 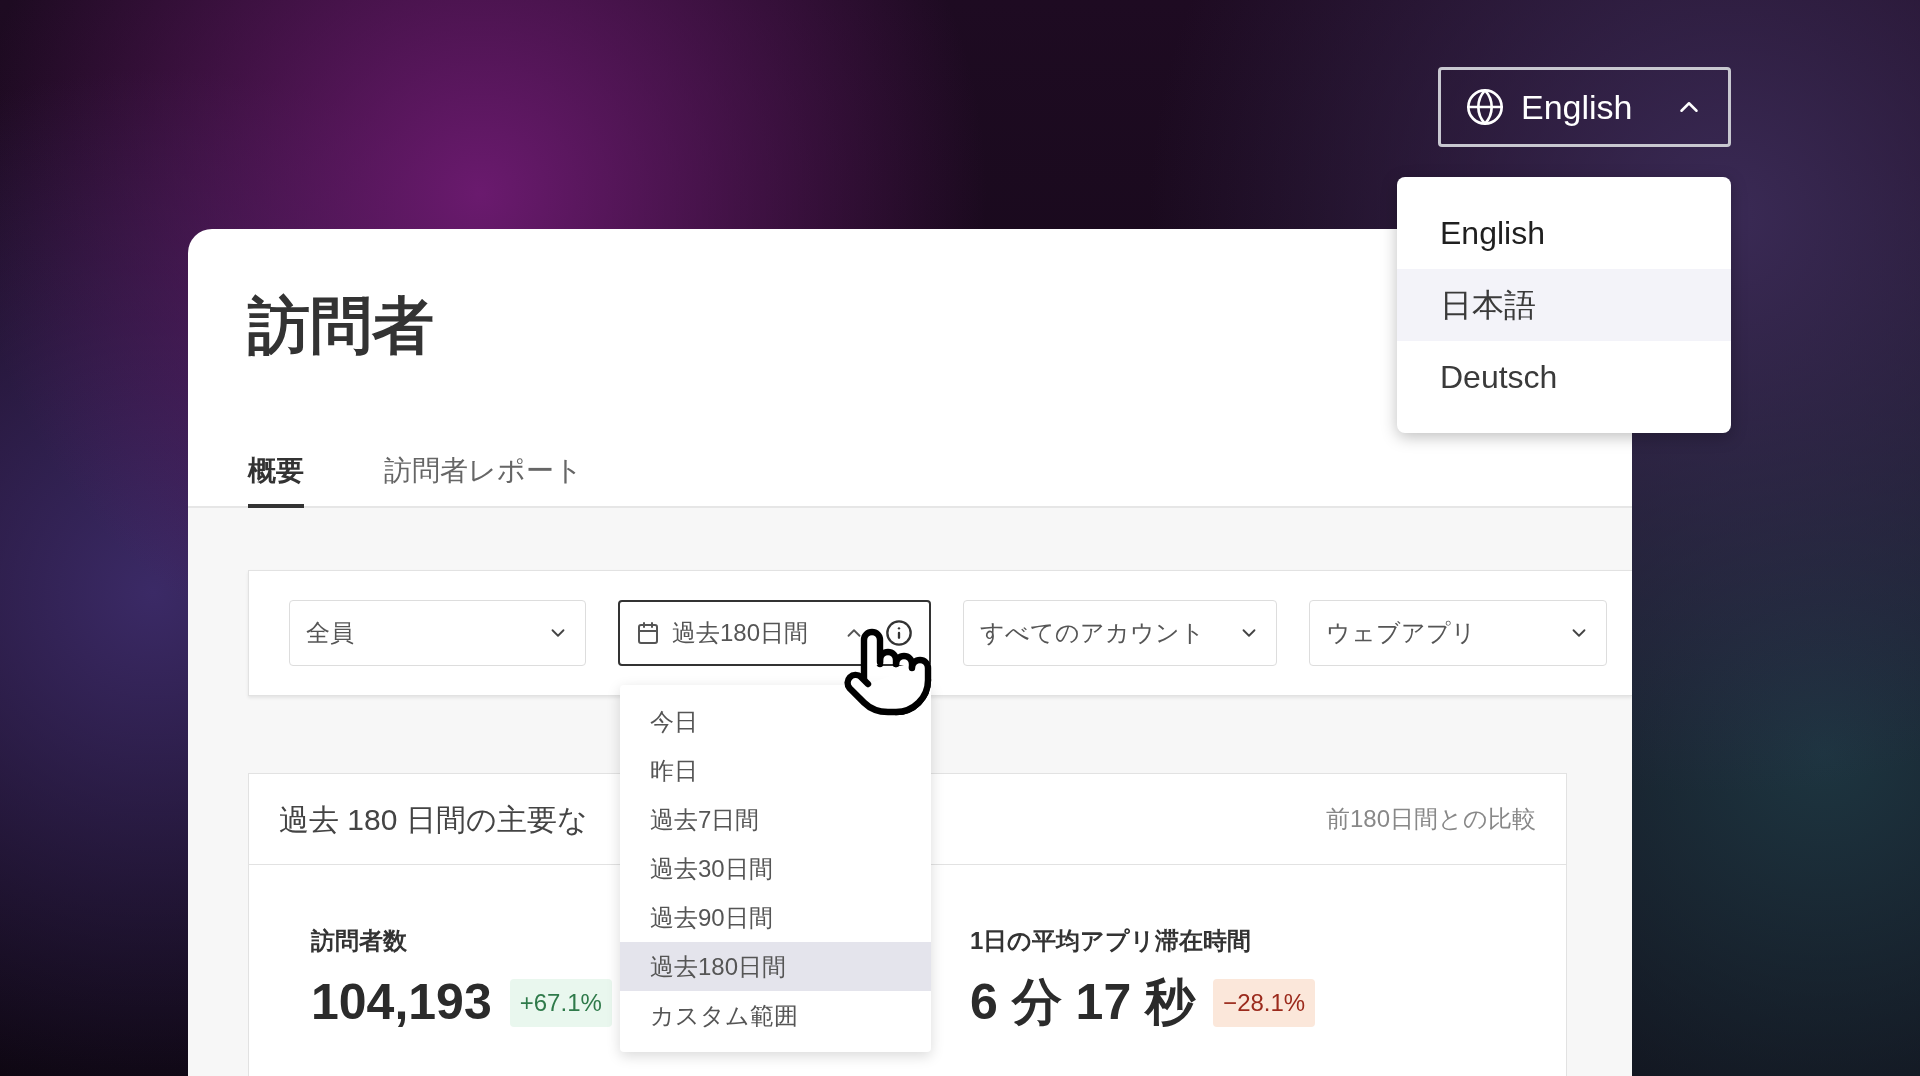 What do you see at coordinates (1264, 1002) in the screenshot?
I see `change-badge: −28.1%` at bounding box center [1264, 1002].